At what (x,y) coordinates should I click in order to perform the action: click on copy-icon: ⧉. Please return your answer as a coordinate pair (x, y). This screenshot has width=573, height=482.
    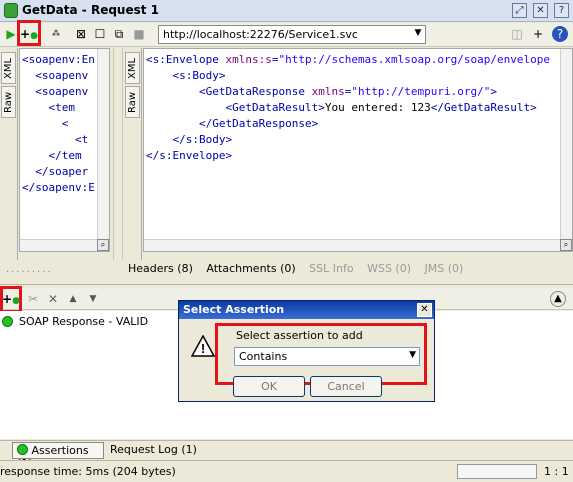
    Looking at the image, I should click on (119, 34).